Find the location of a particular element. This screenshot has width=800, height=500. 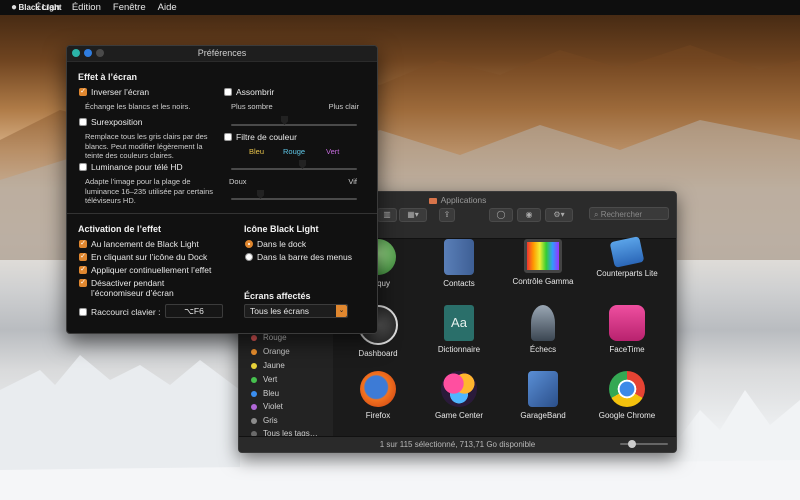

darken-checkbox is located at coordinates (228, 92).